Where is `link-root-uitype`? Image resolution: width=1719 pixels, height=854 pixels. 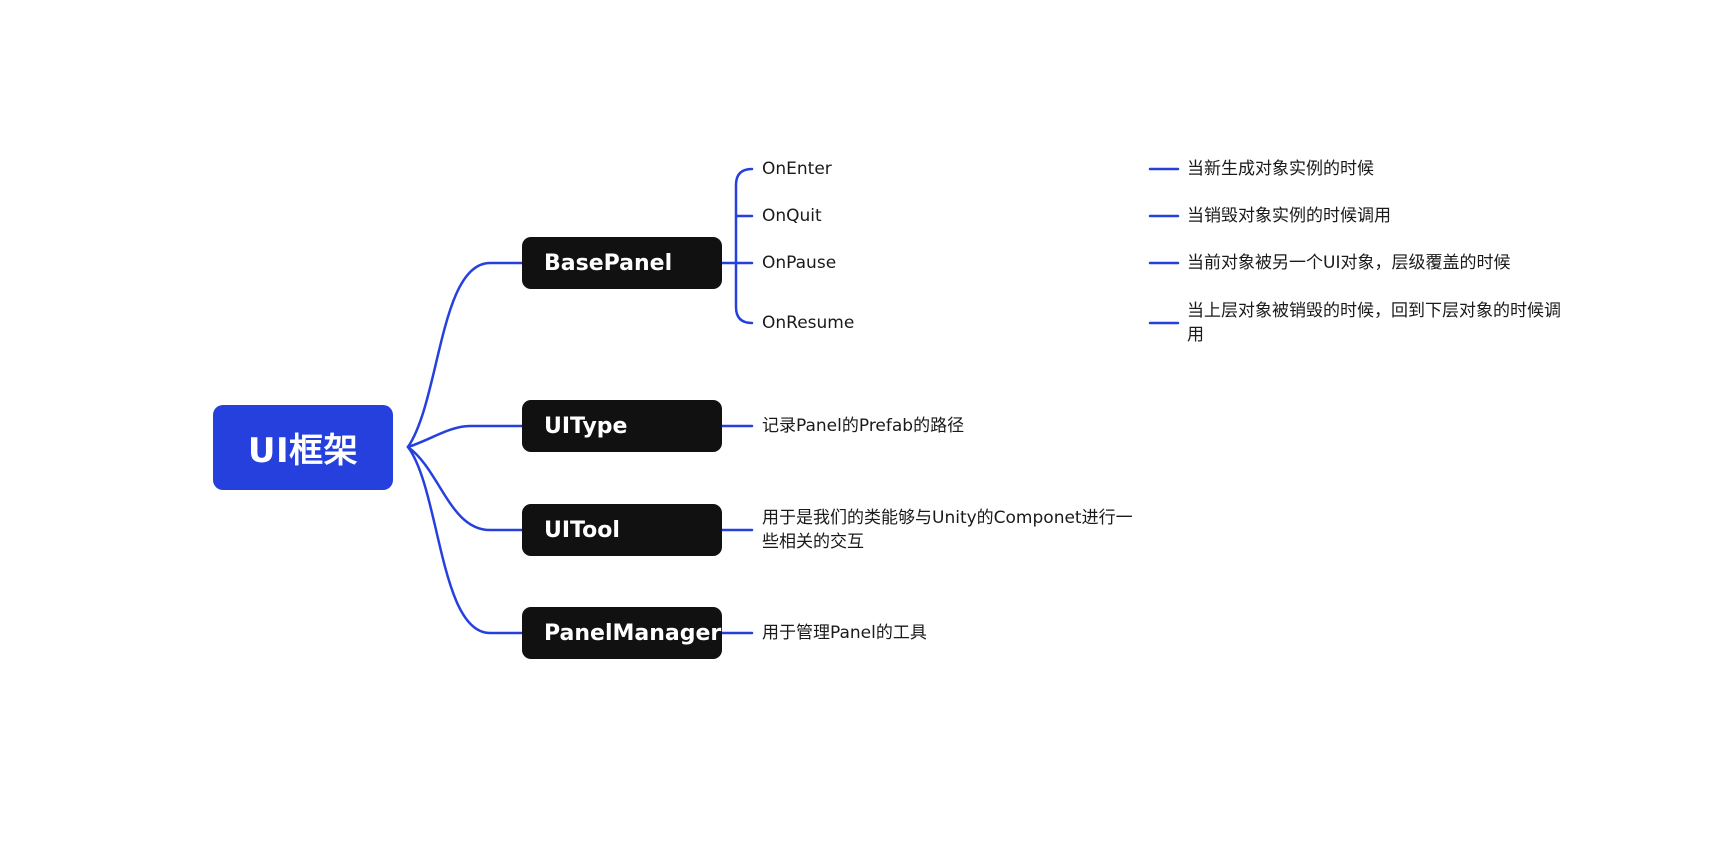
link-root-uitype is located at coordinates (465, 436).